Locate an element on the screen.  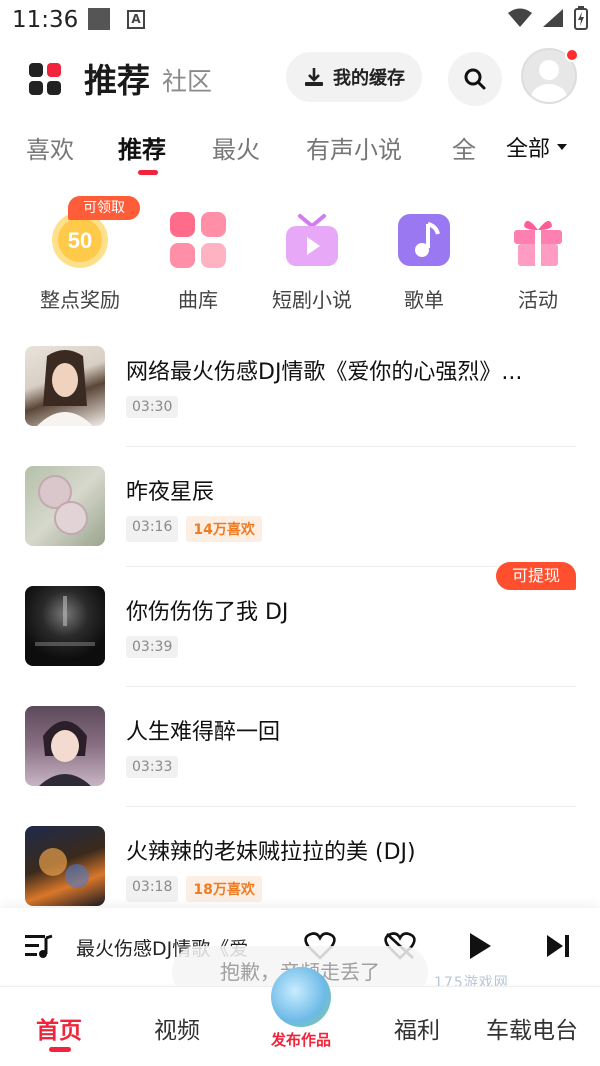
feature-short-drama: 短剧小说 is located at coordinates (312, 251).